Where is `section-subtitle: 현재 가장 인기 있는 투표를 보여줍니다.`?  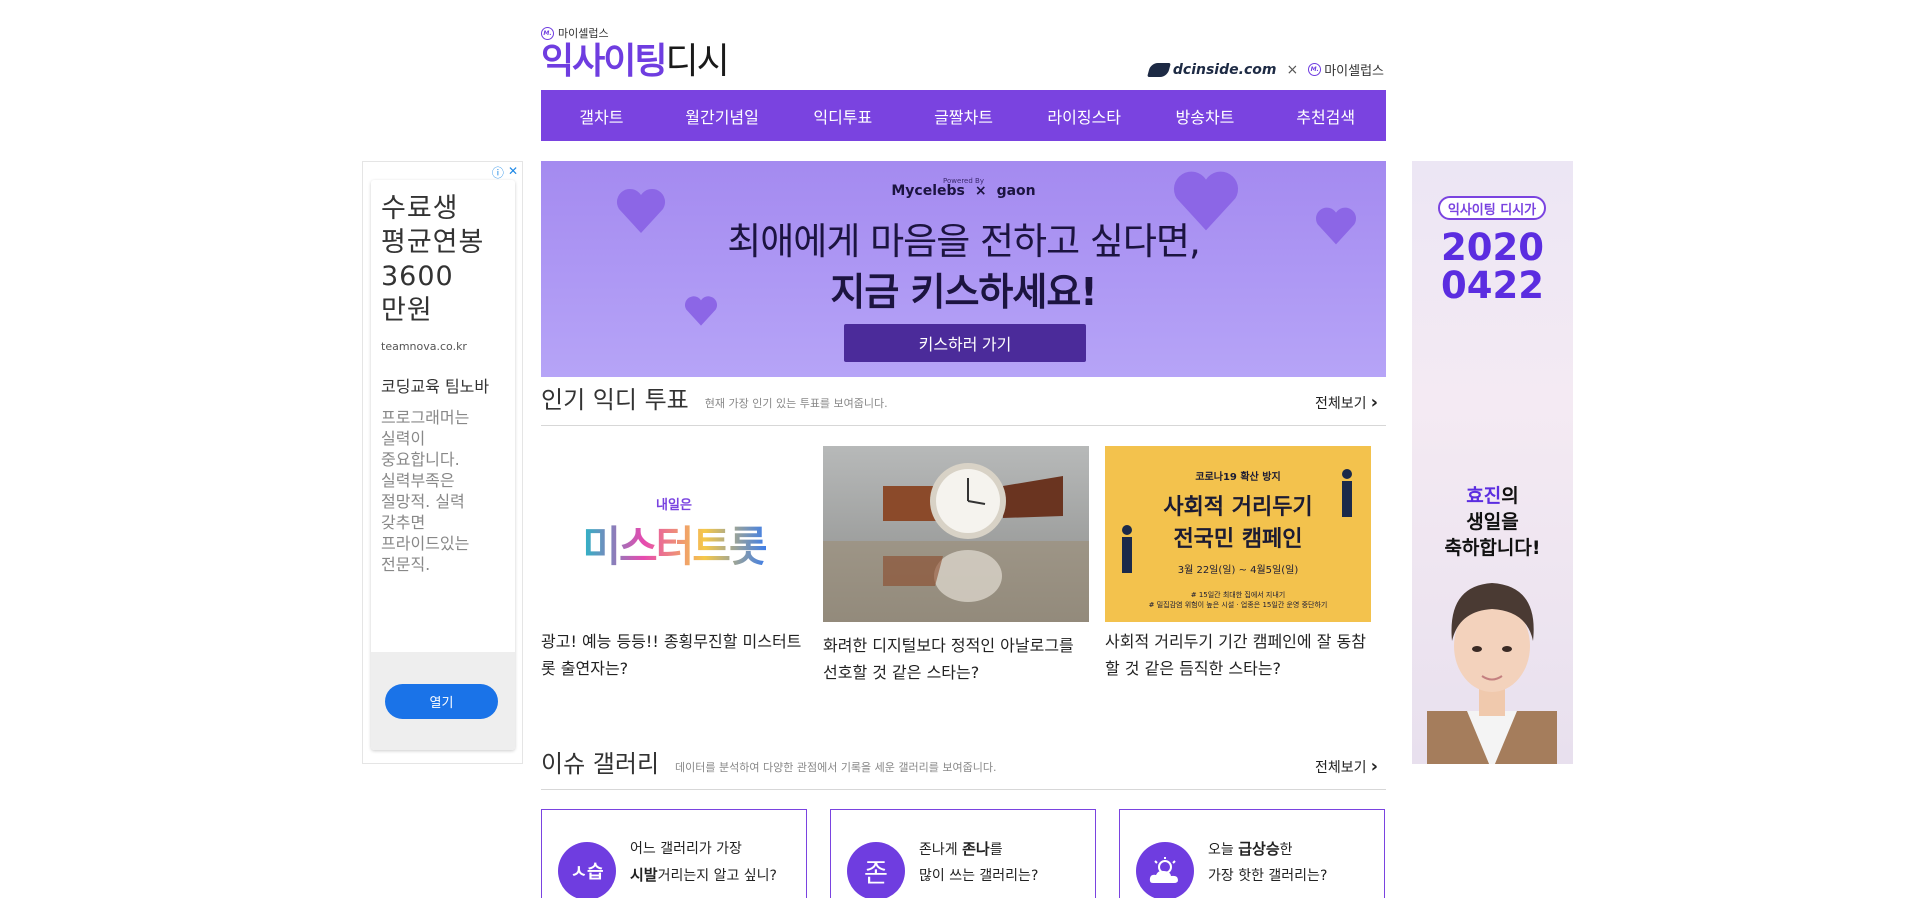
section-subtitle: 현재 가장 인기 있는 투표를 보여줍니다. is located at coordinates (796, 403).